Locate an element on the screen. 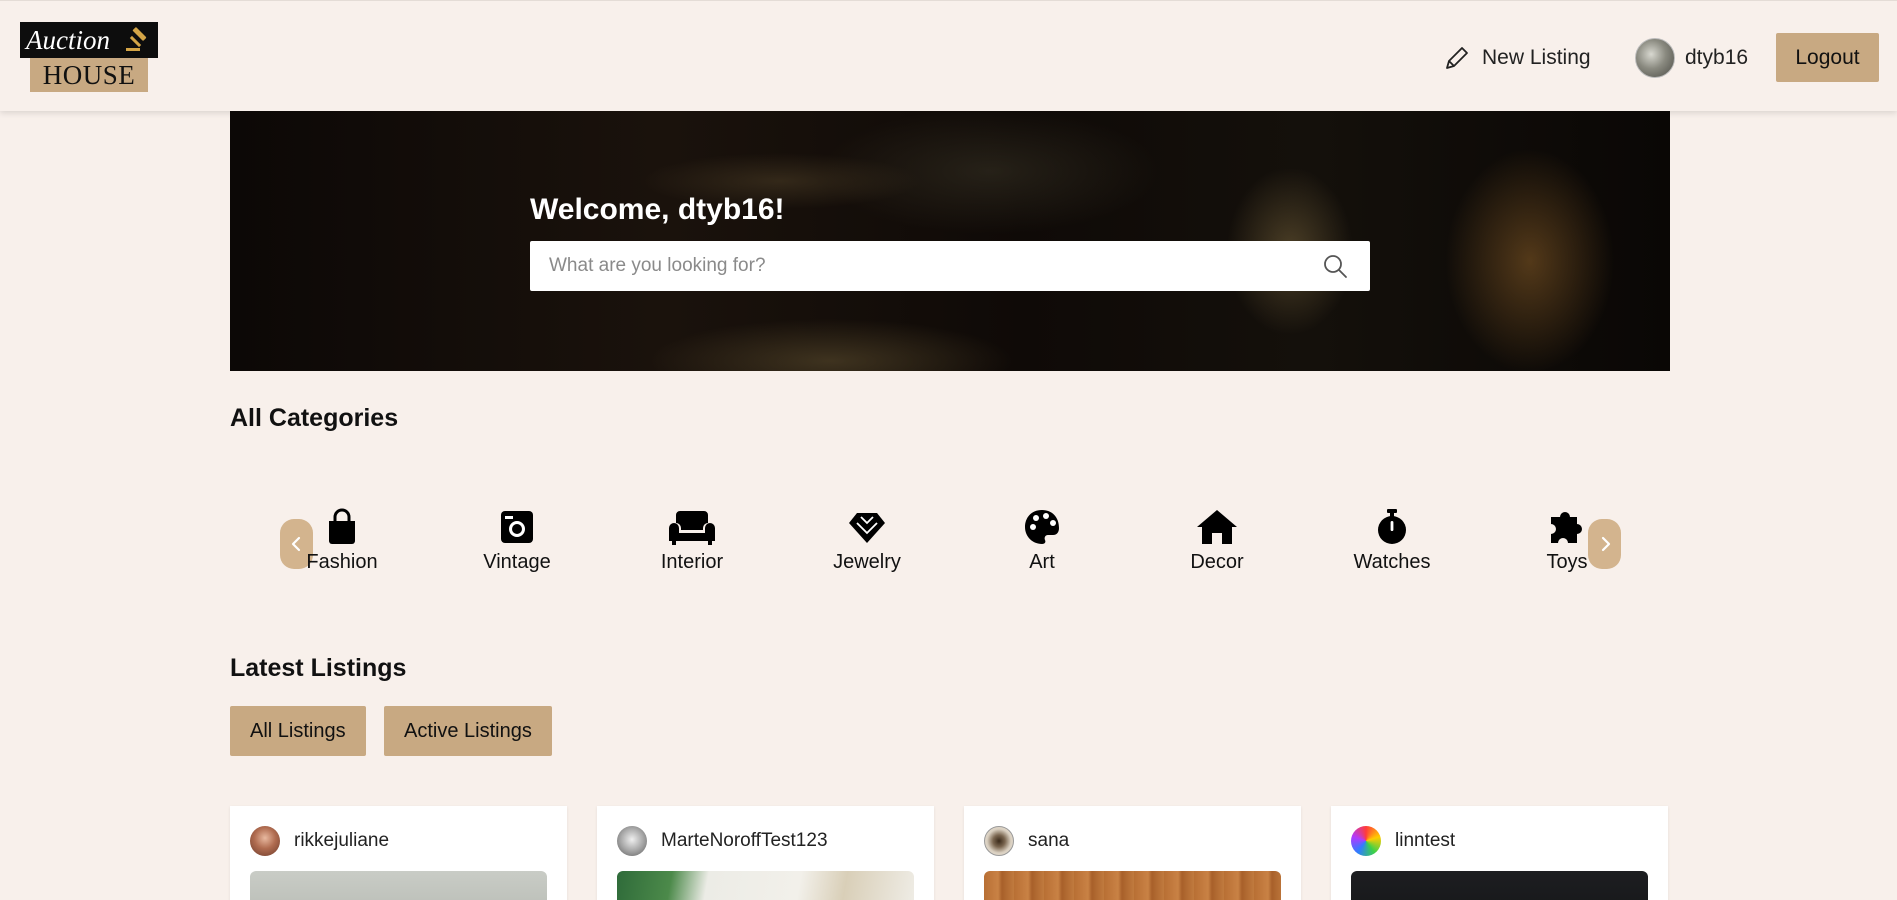 The image size is (1897, 900). listing-card: MarteNoroffTest123 is located at coordinates (765, 853).